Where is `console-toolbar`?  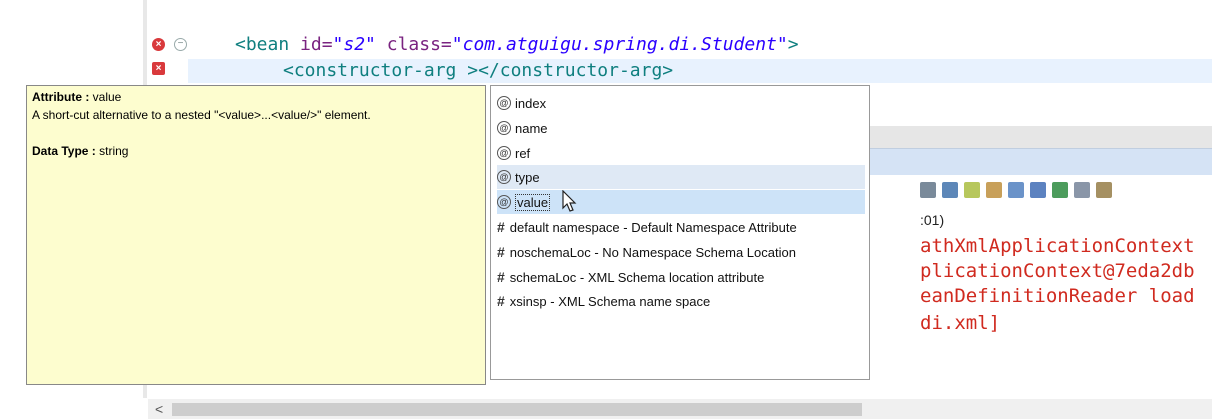
console-toolbar is located at coordinates (1016, 190).